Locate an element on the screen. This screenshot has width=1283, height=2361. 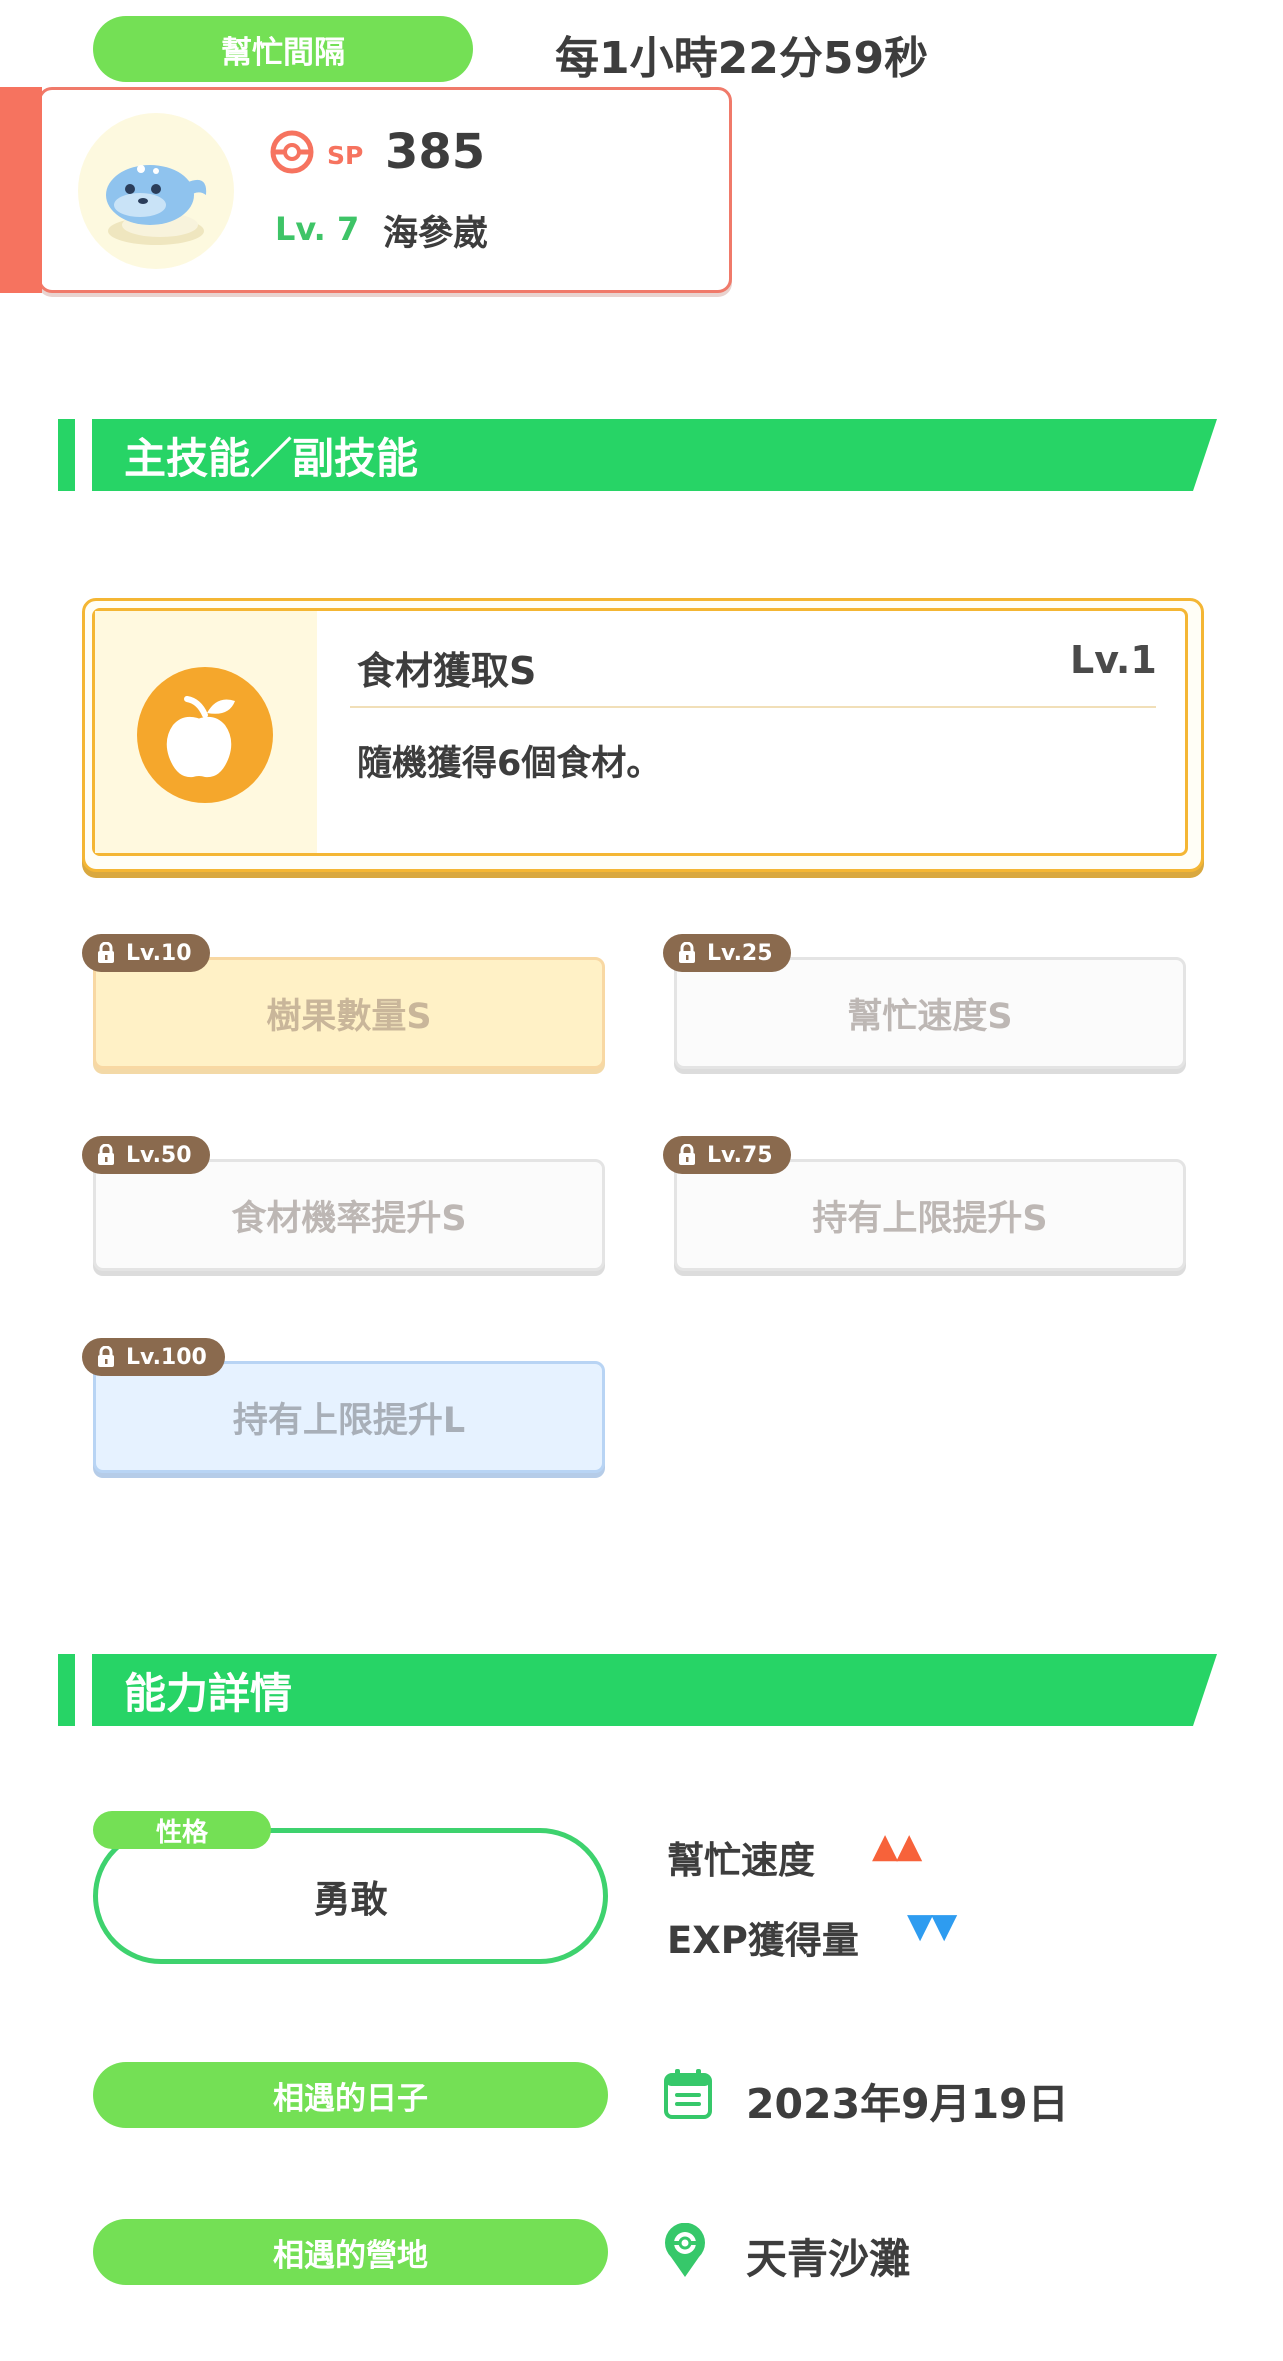
nature-value: 勇敢 is located at coordinates (350, 1899).